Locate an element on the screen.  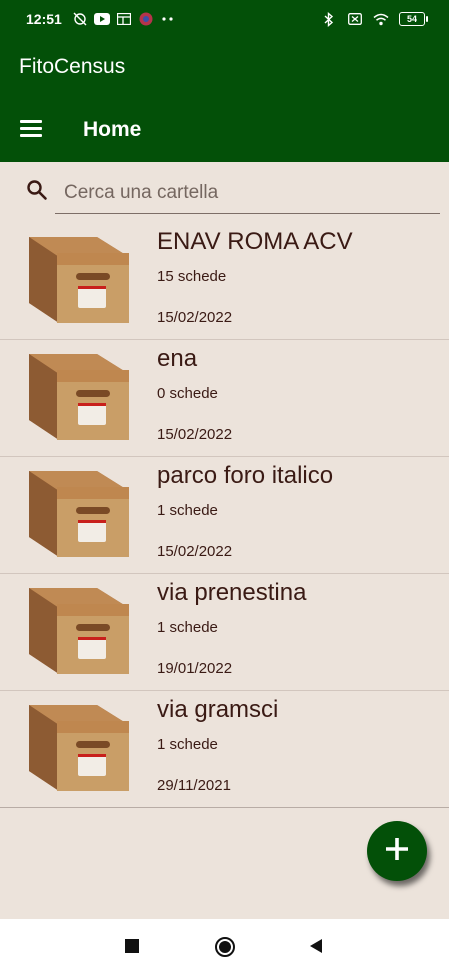
search-bar is located at coordinates (224, 192).